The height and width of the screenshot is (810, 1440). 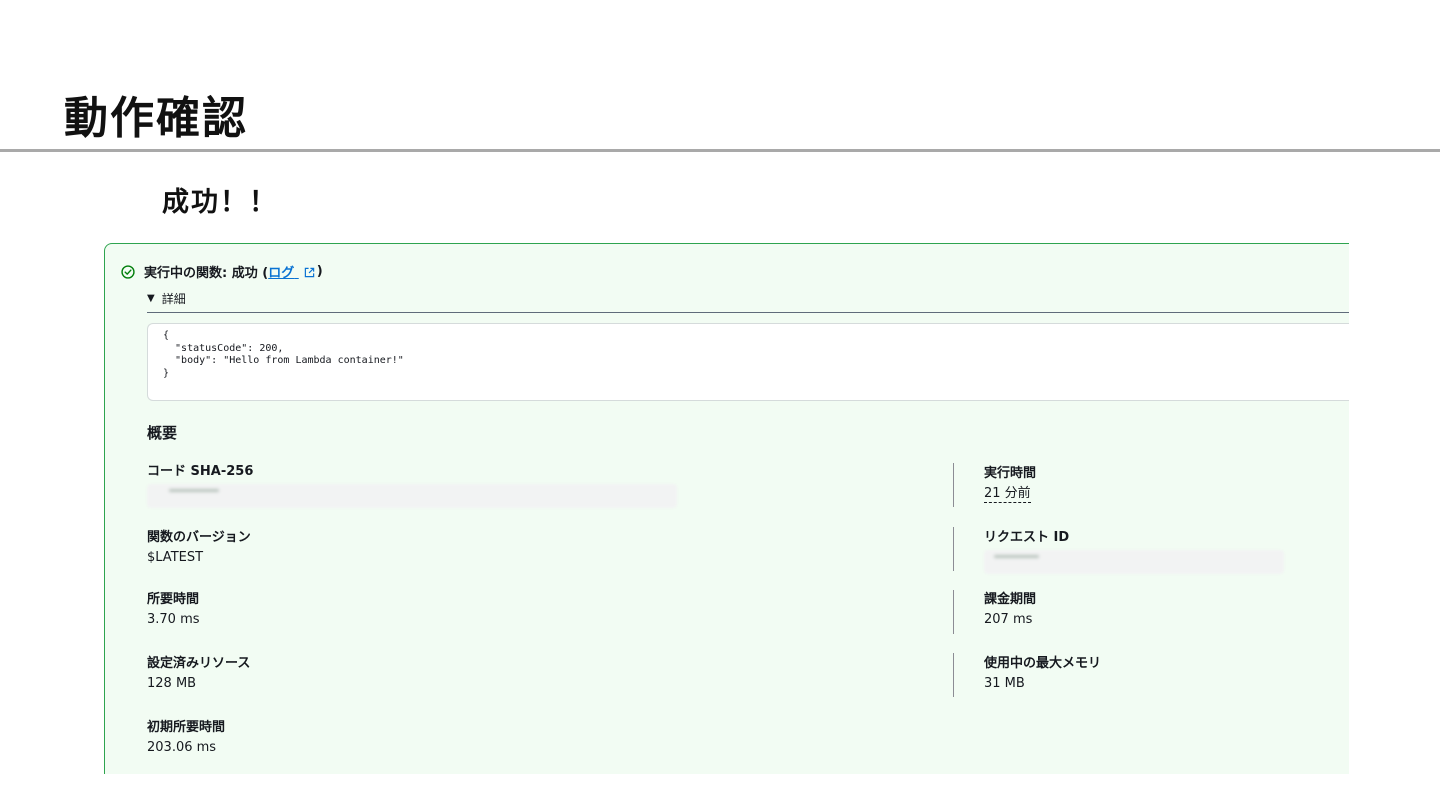 What do you see at coordinates (1043, 663) in the screenshot?
I see `max-memory-label: 使用中の最大メモリ` at bounding box center [1043, 663].